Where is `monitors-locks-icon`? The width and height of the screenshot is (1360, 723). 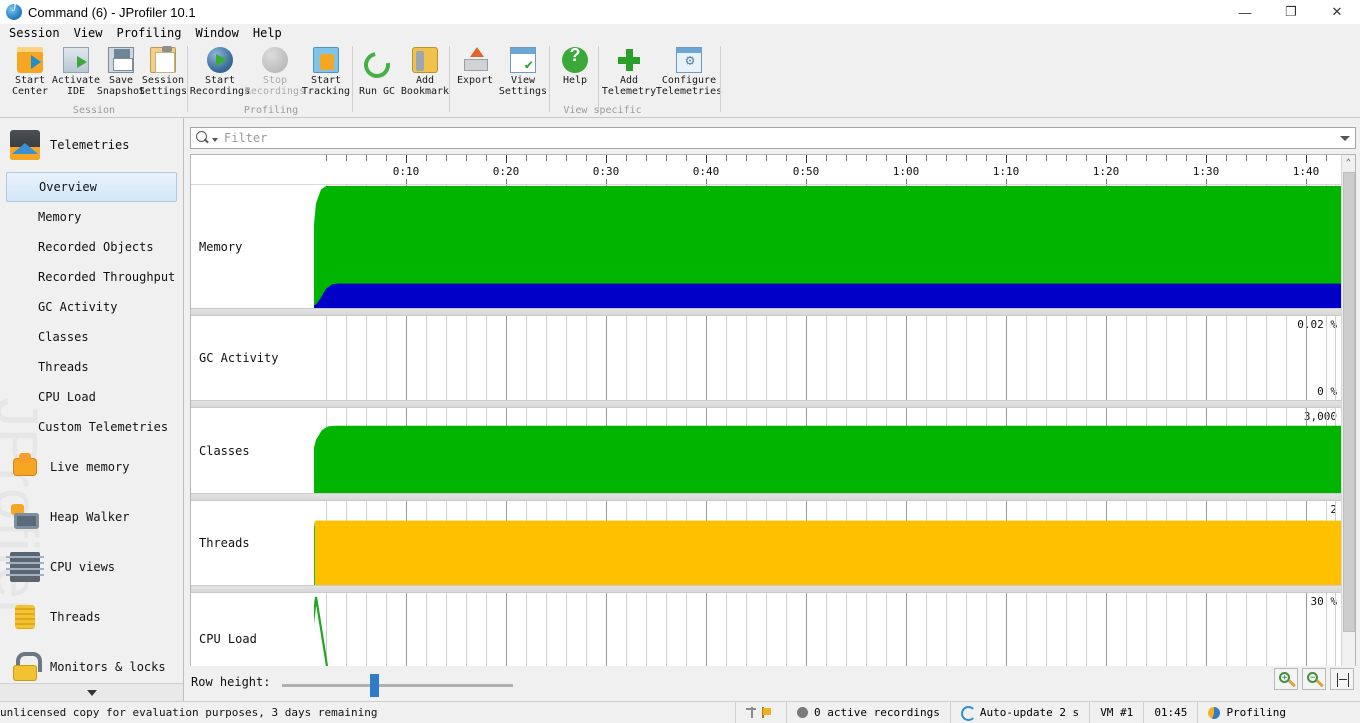 monitors-locks-icon is located at coordinates (26, 667).